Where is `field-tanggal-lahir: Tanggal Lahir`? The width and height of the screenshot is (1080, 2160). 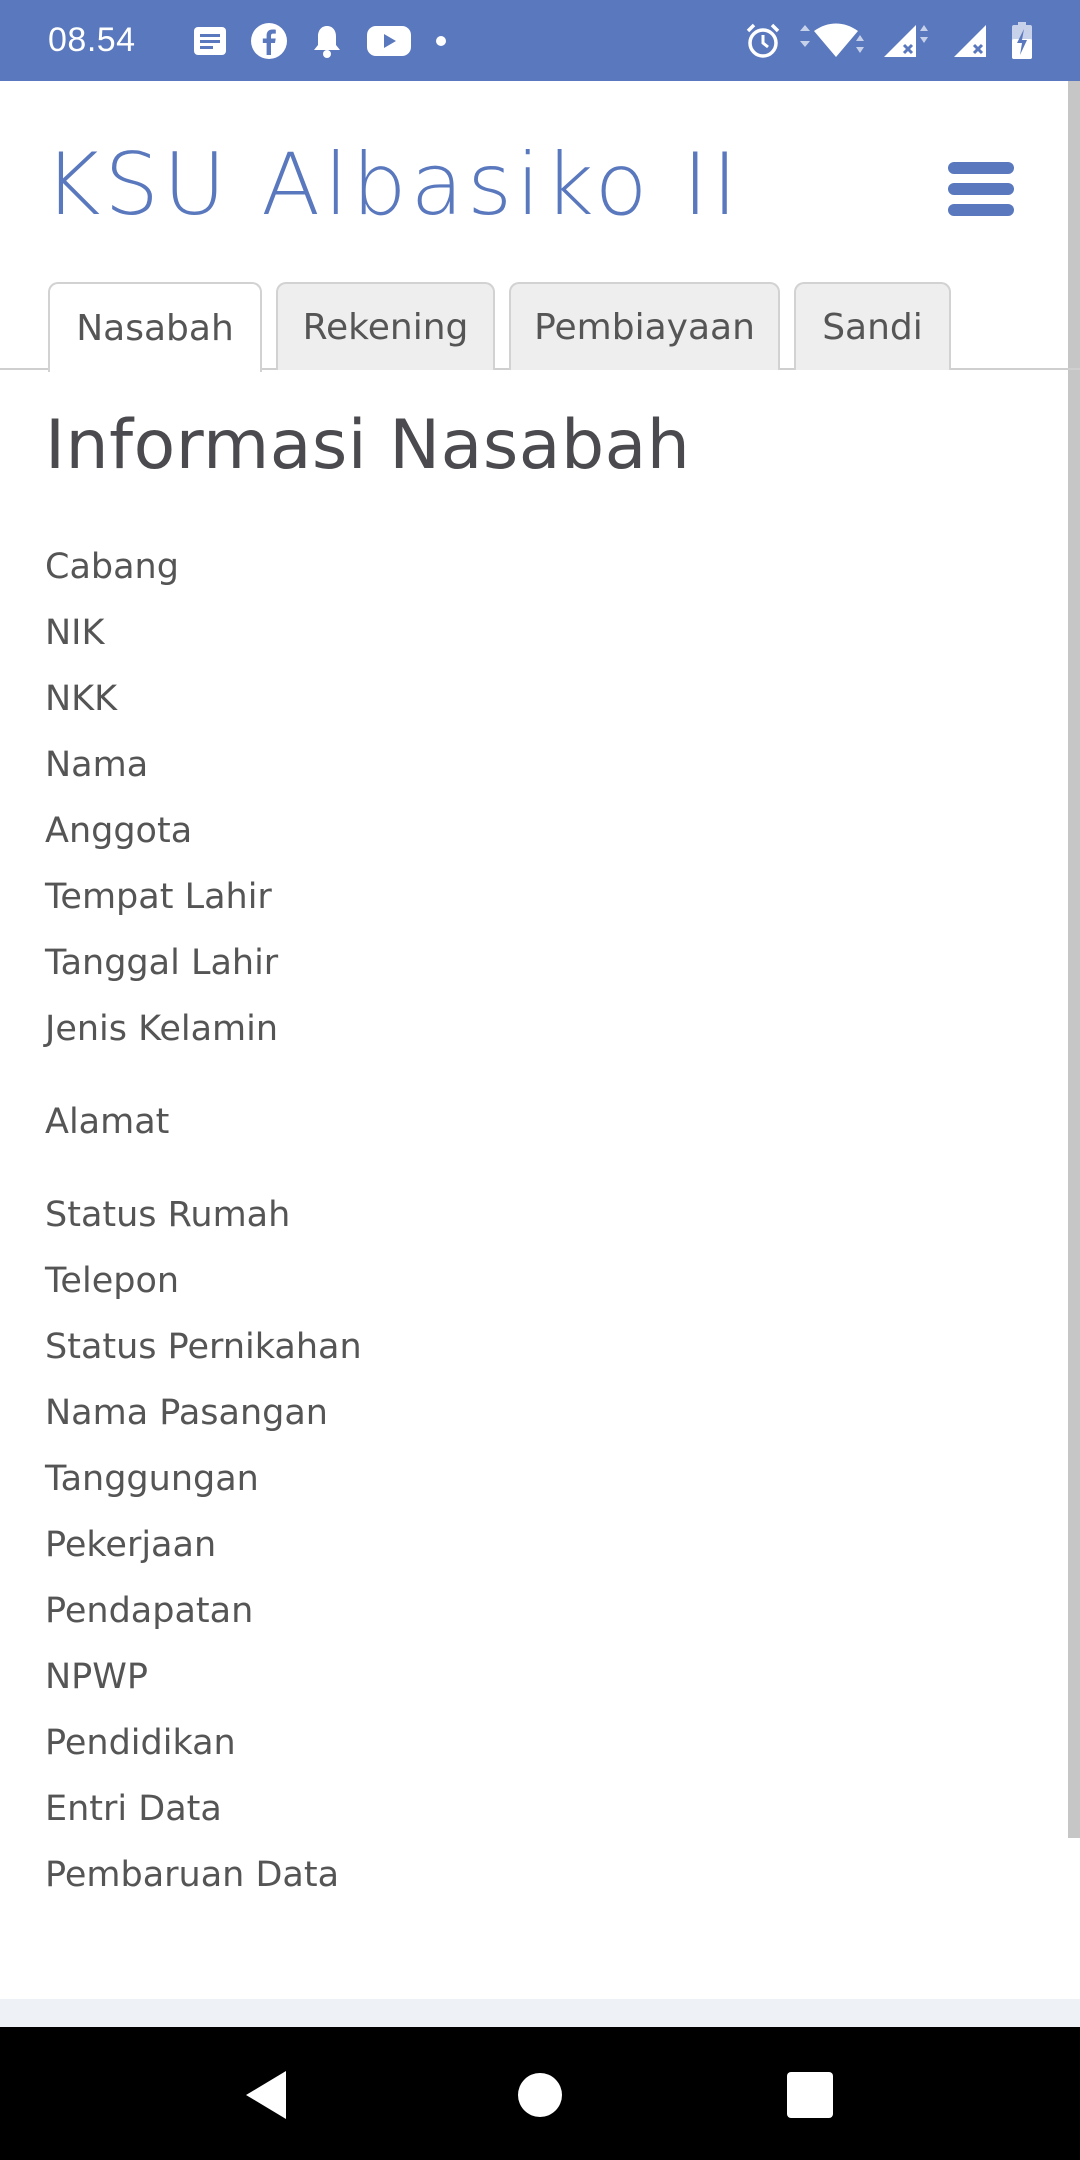 field-tanggal-lahir: Tanggal Lahir is located at coordinates (162, 963).